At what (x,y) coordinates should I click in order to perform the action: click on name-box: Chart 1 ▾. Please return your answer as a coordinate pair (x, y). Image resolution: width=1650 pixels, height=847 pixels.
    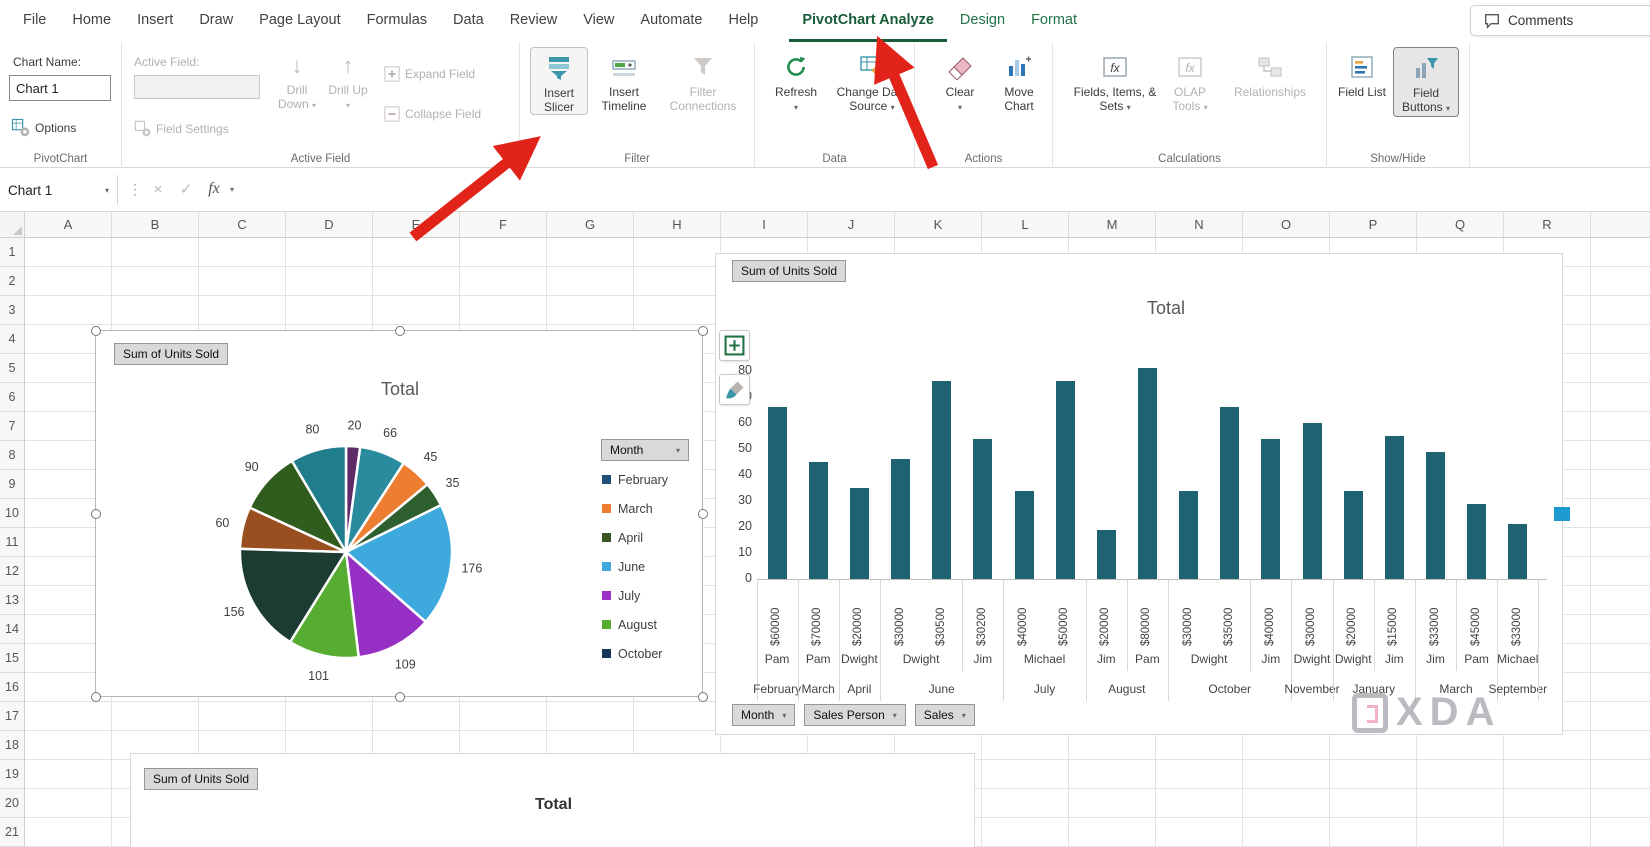
    Looking at the image, I should click on (59, 190).